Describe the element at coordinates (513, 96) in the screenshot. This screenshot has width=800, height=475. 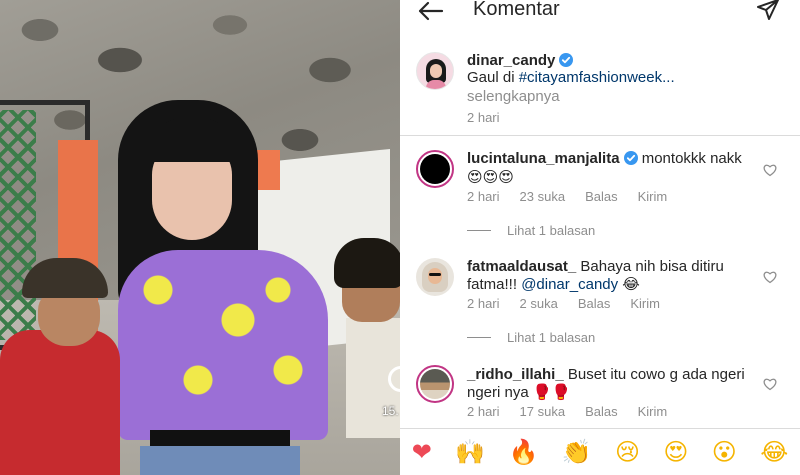
I see `caption-more-link: selengkapnya` at that location.